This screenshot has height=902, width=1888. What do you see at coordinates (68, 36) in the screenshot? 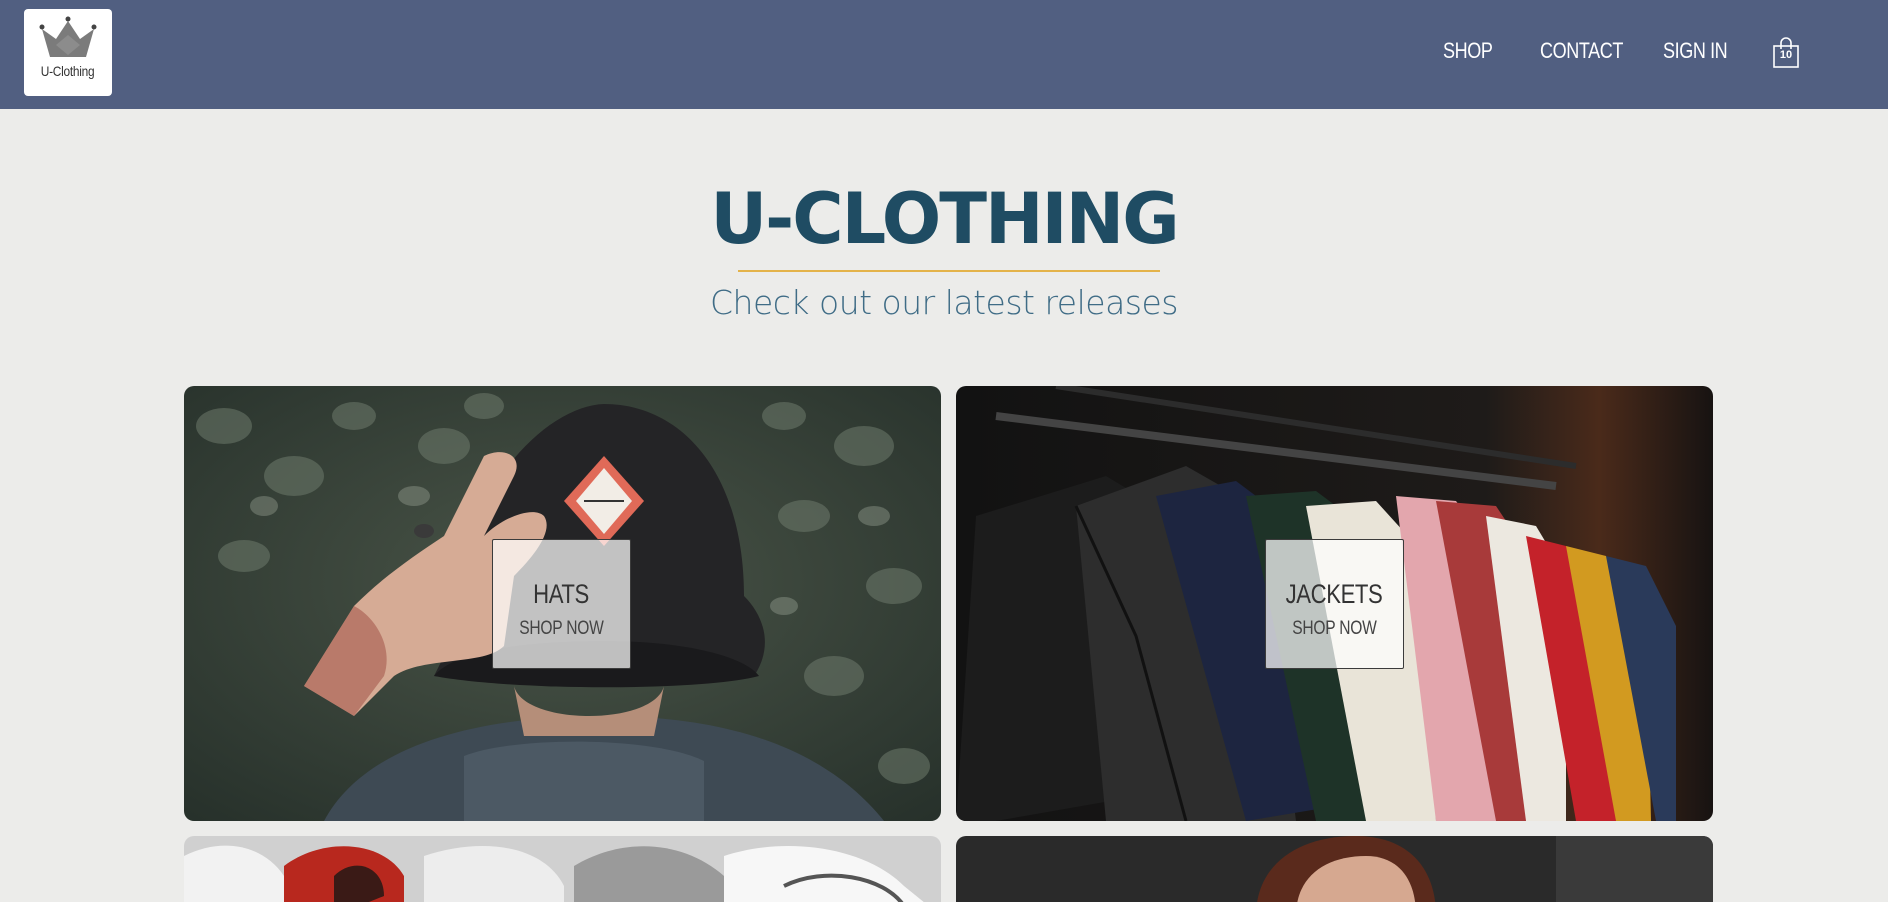
I see `crown-icon` at bounding box center [68, 36].